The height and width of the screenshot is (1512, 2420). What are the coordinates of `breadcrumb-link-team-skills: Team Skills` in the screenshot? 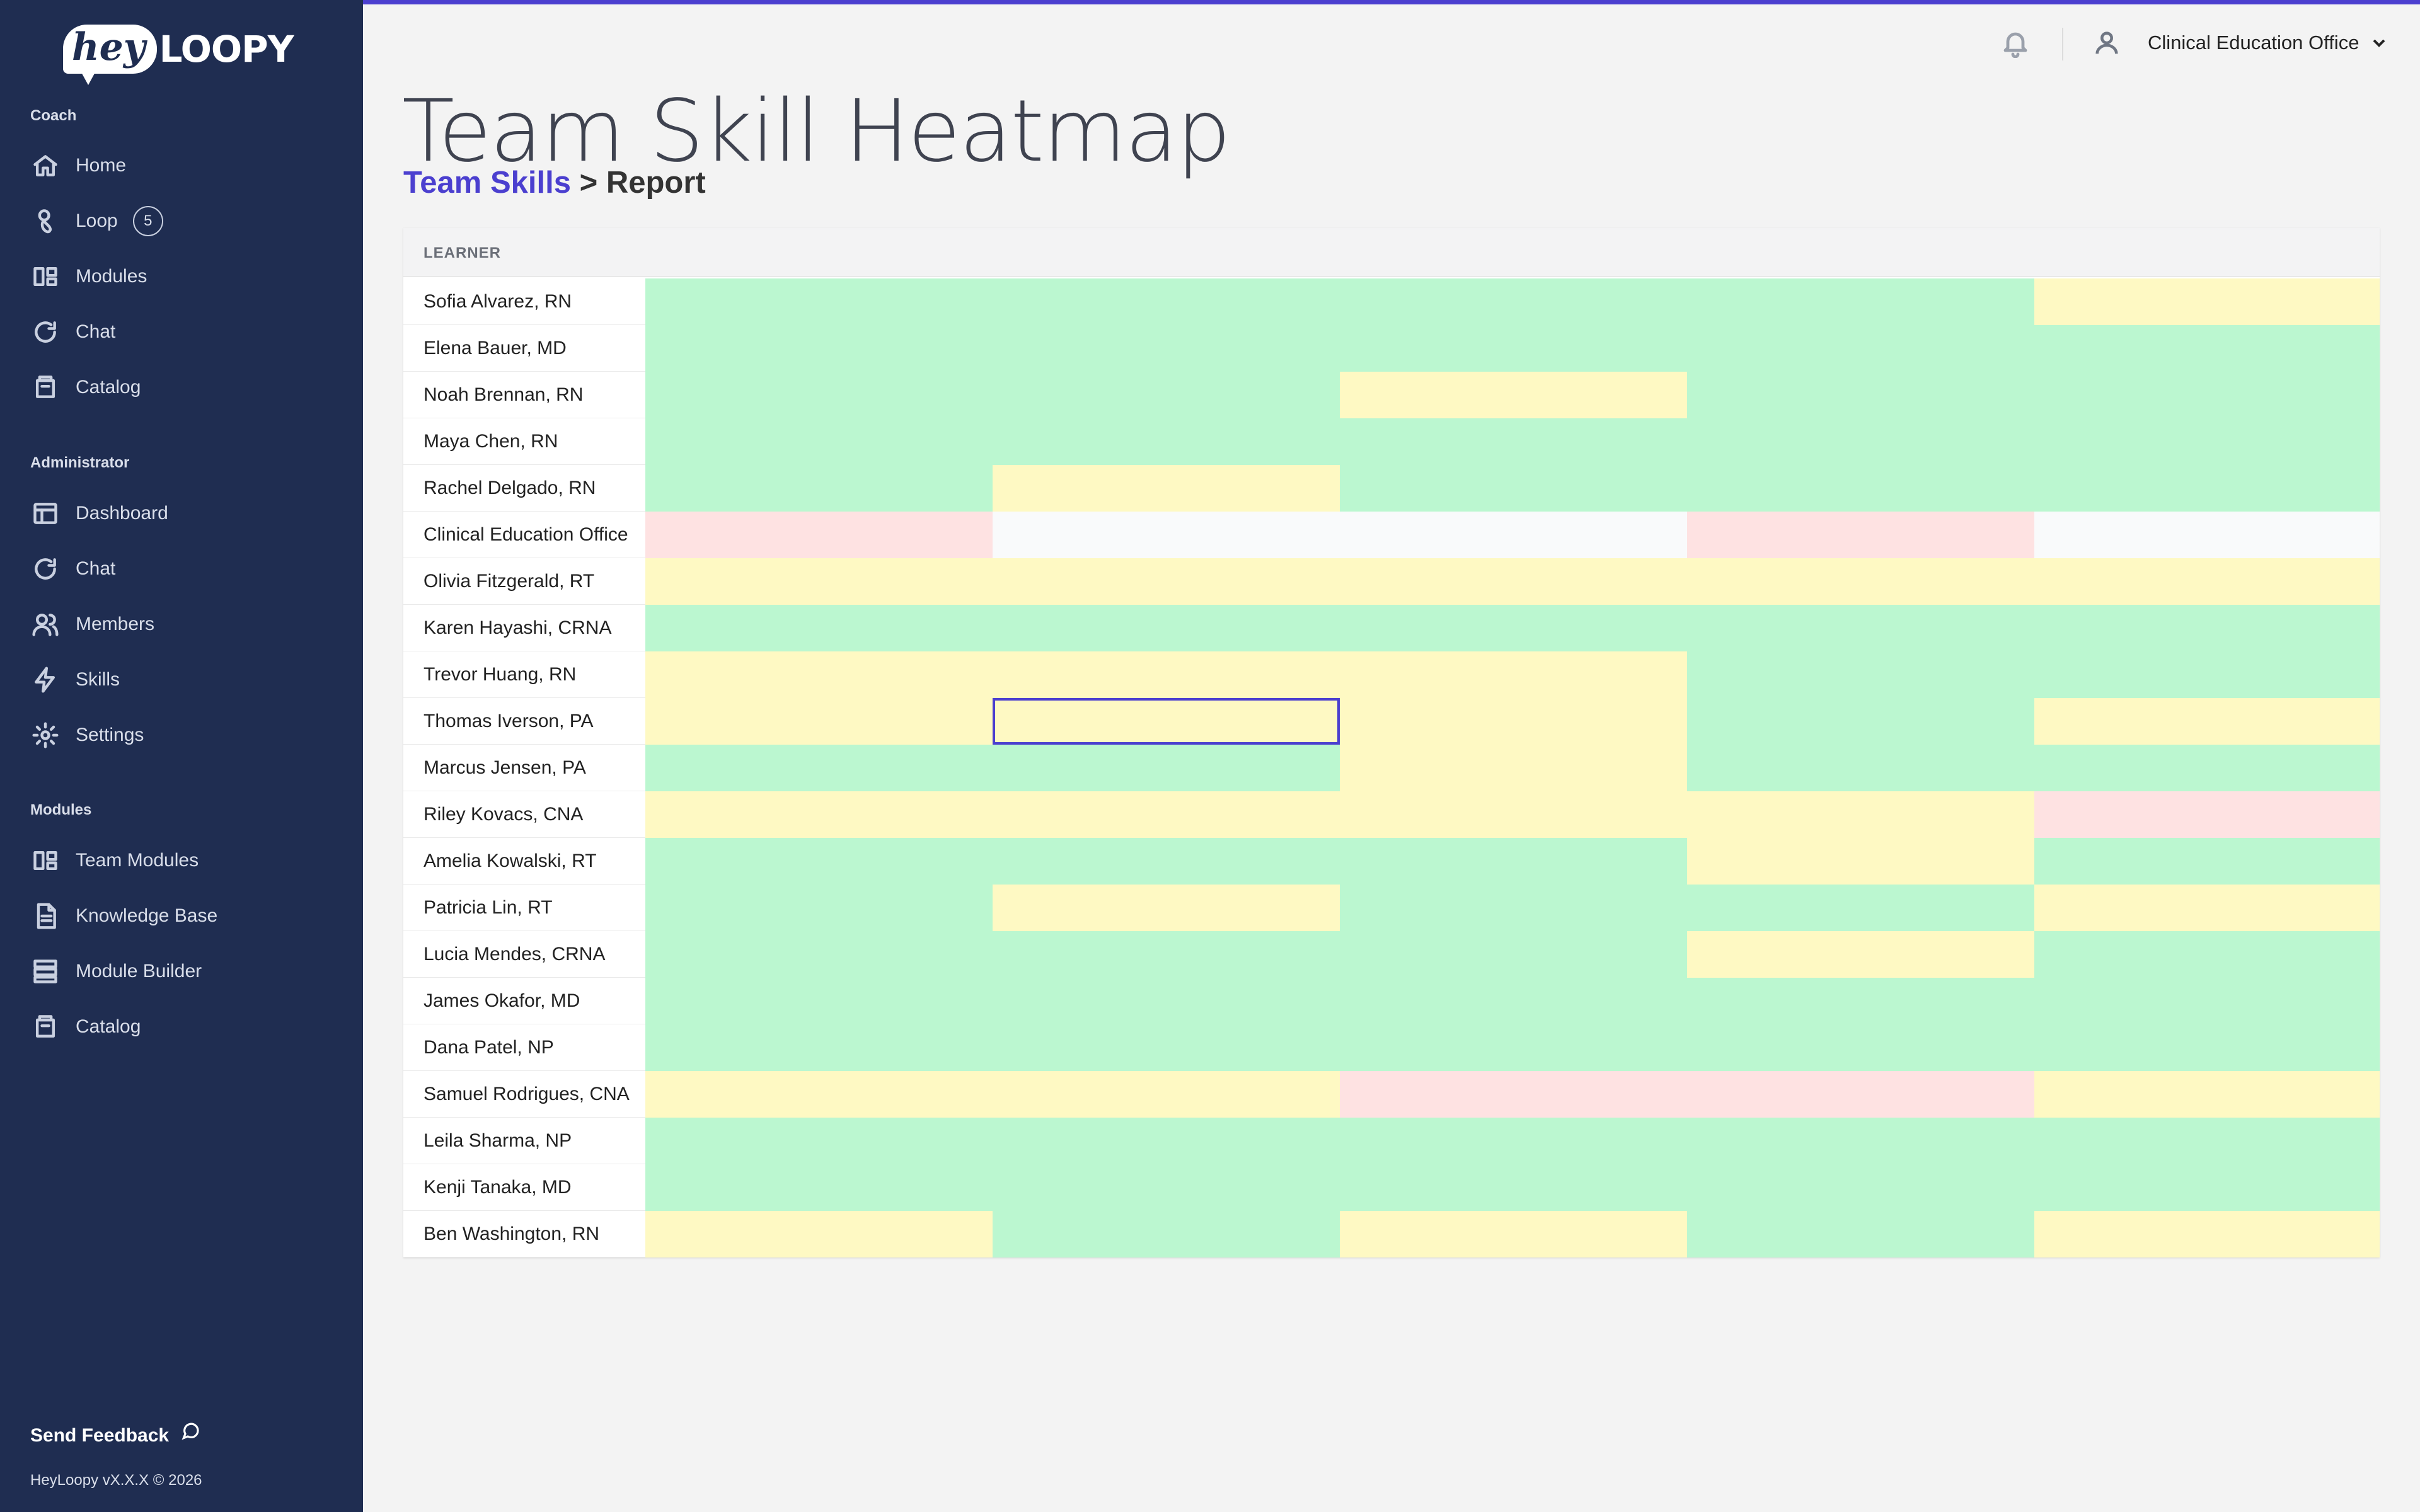 It's located at (487, 183).